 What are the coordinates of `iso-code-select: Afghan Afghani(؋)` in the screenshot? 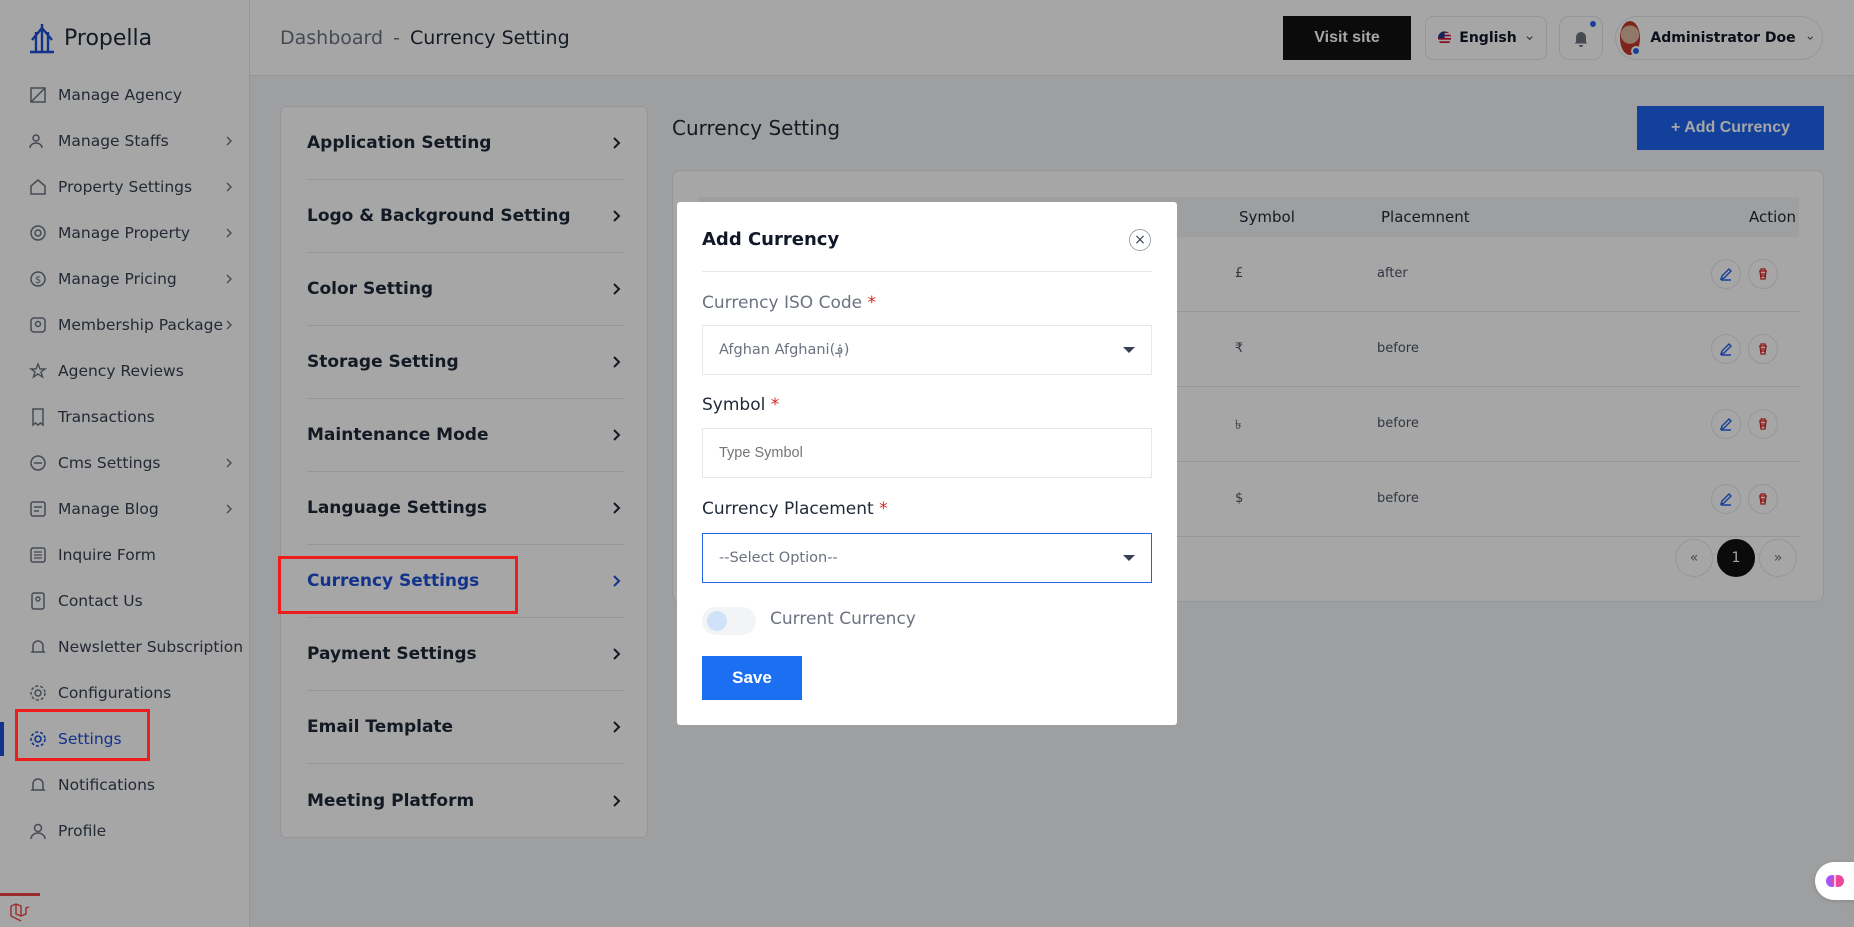 It's located at (927, 350).